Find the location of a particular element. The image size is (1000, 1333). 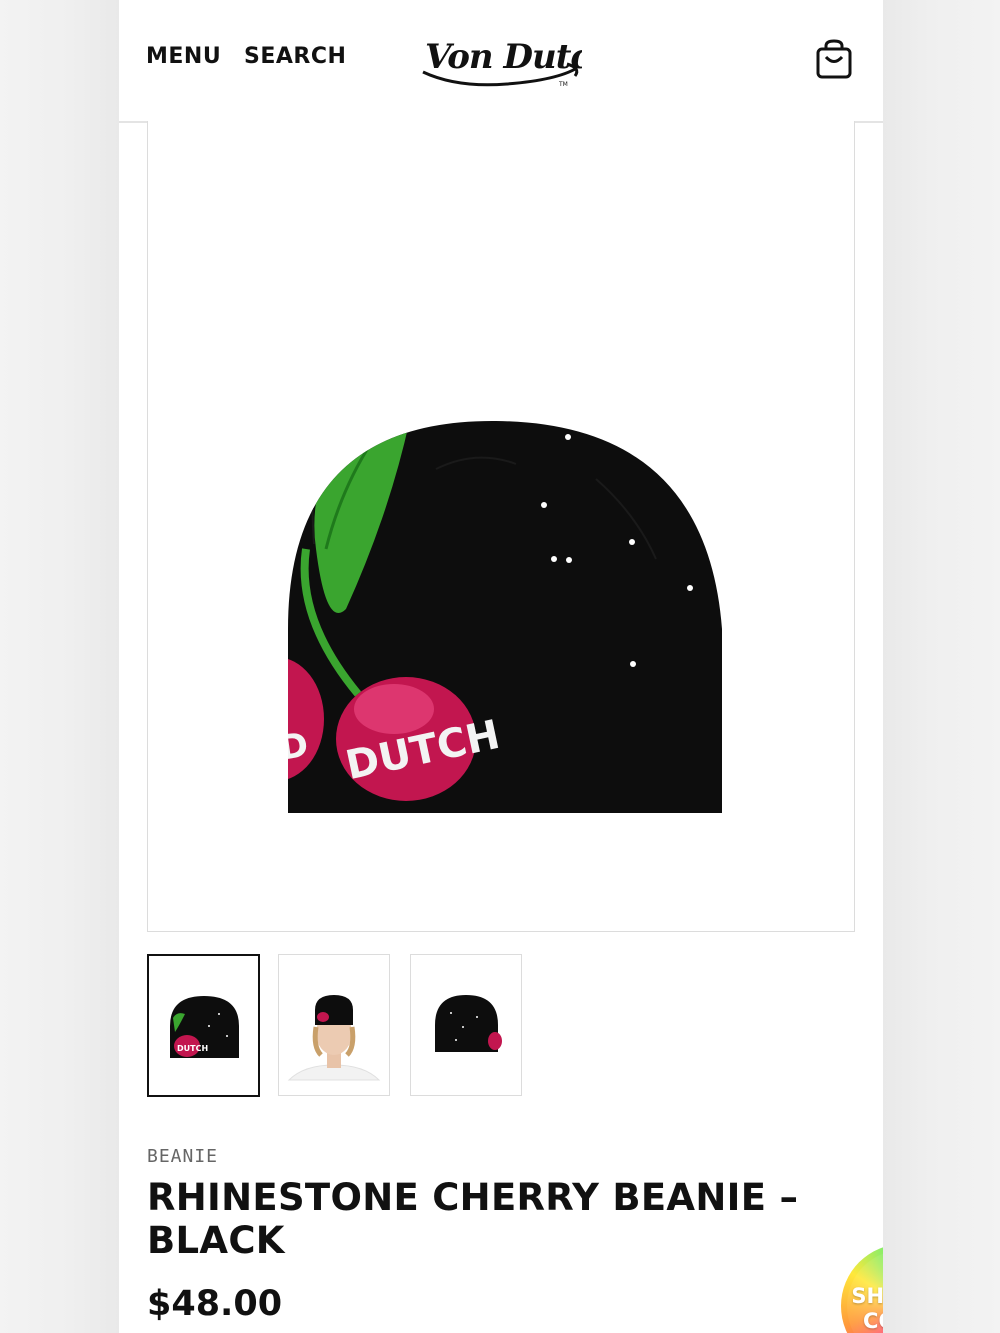

svg-text: TM is located at coordinates (563, 84).